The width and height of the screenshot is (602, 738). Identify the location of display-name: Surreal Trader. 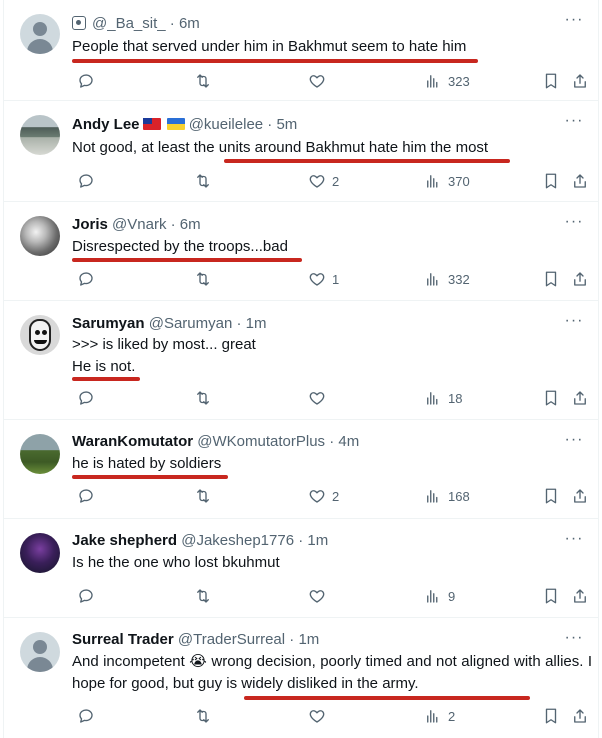
(123, 639).